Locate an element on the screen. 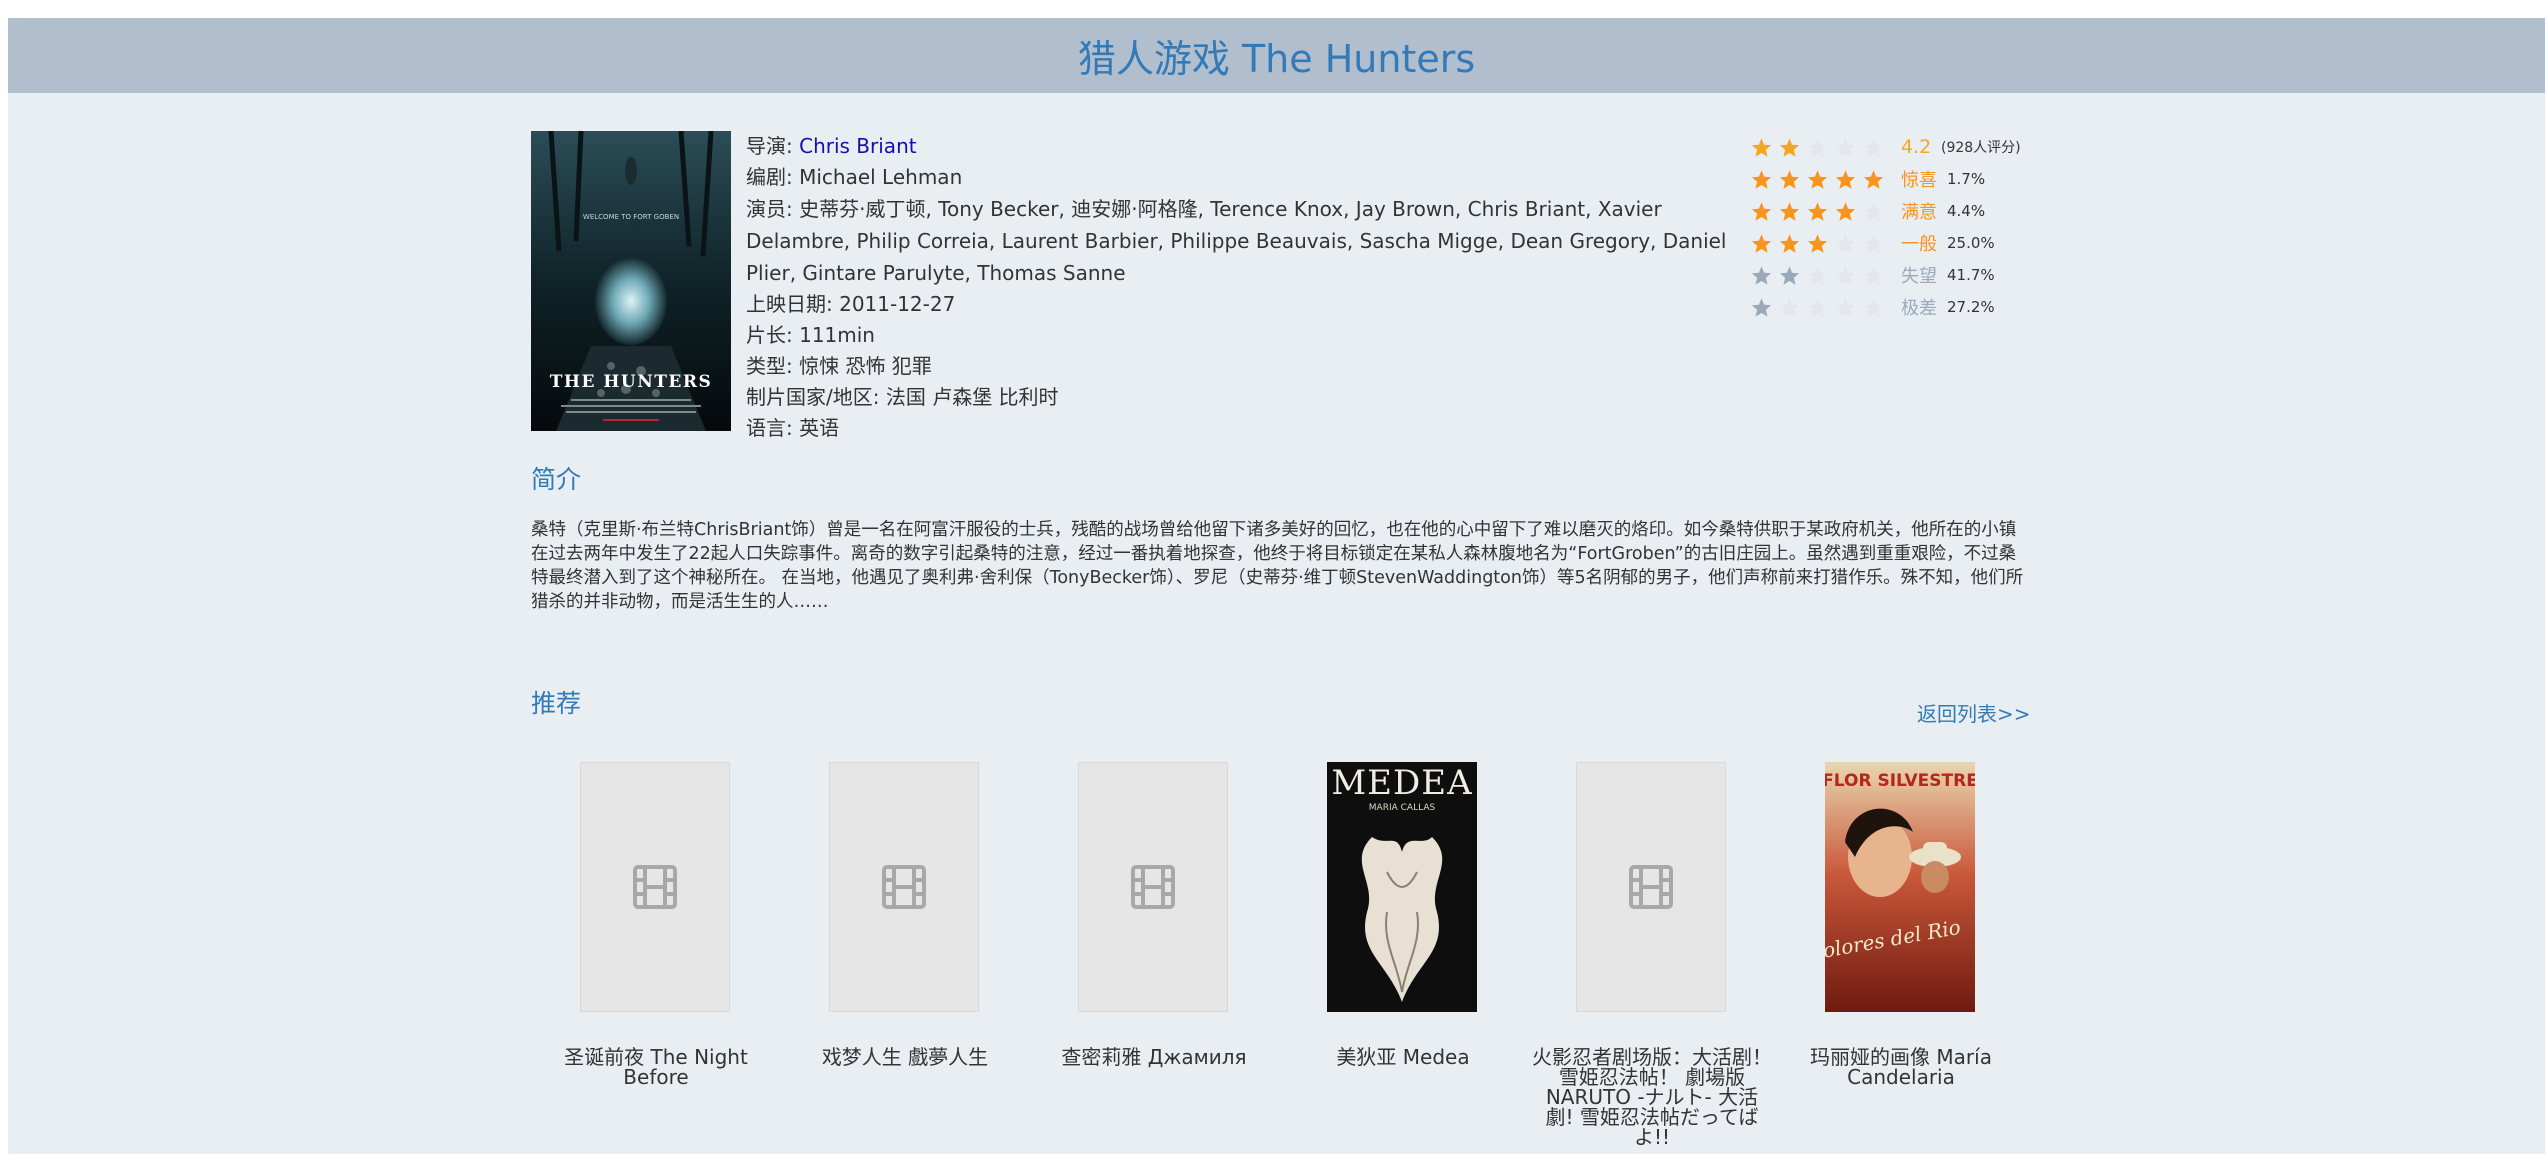  rating-row: 惊喜 1.7% is located at coordinates (1901, 179).